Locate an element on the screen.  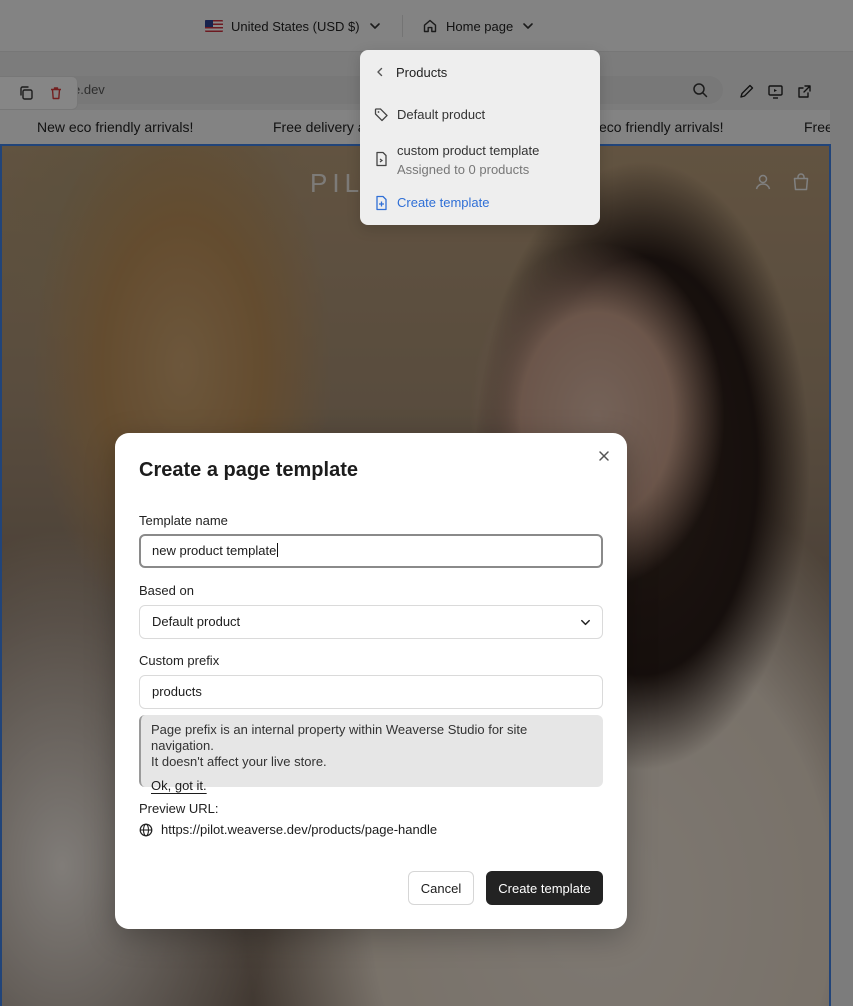
cancel-button: Cancel is located at coordinates (441, 888).